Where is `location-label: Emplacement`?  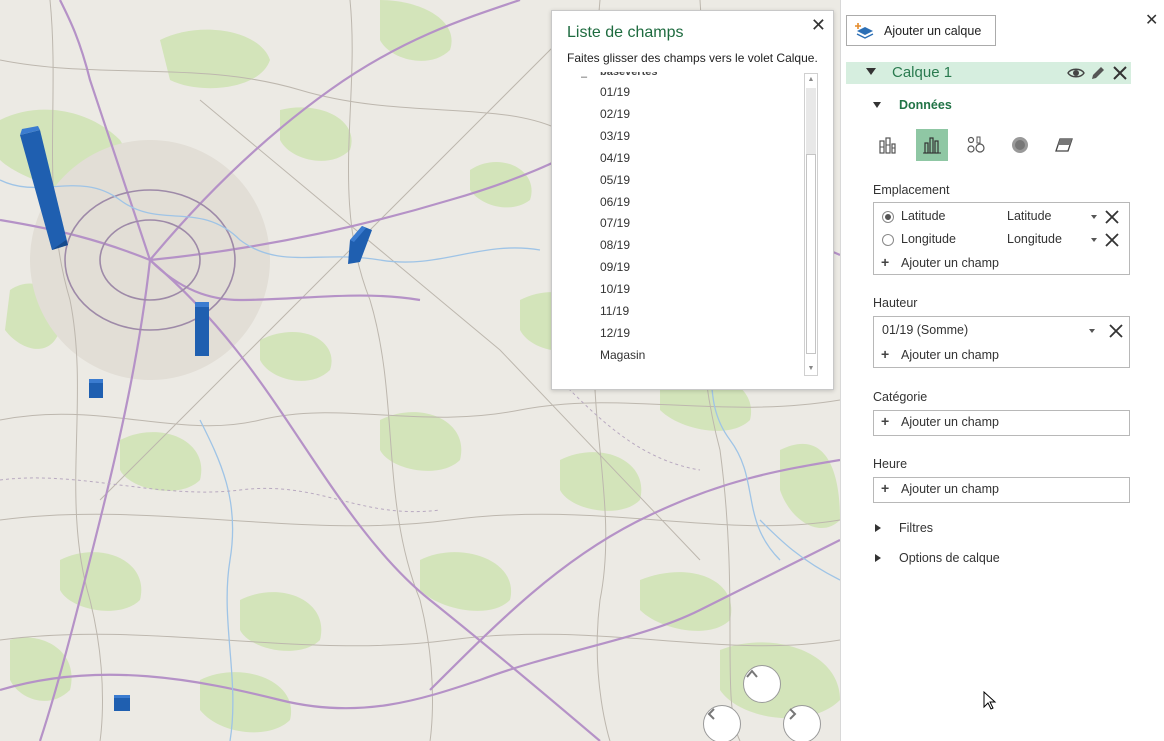
location-label: Emplacement is located at coordinates (911, 190).